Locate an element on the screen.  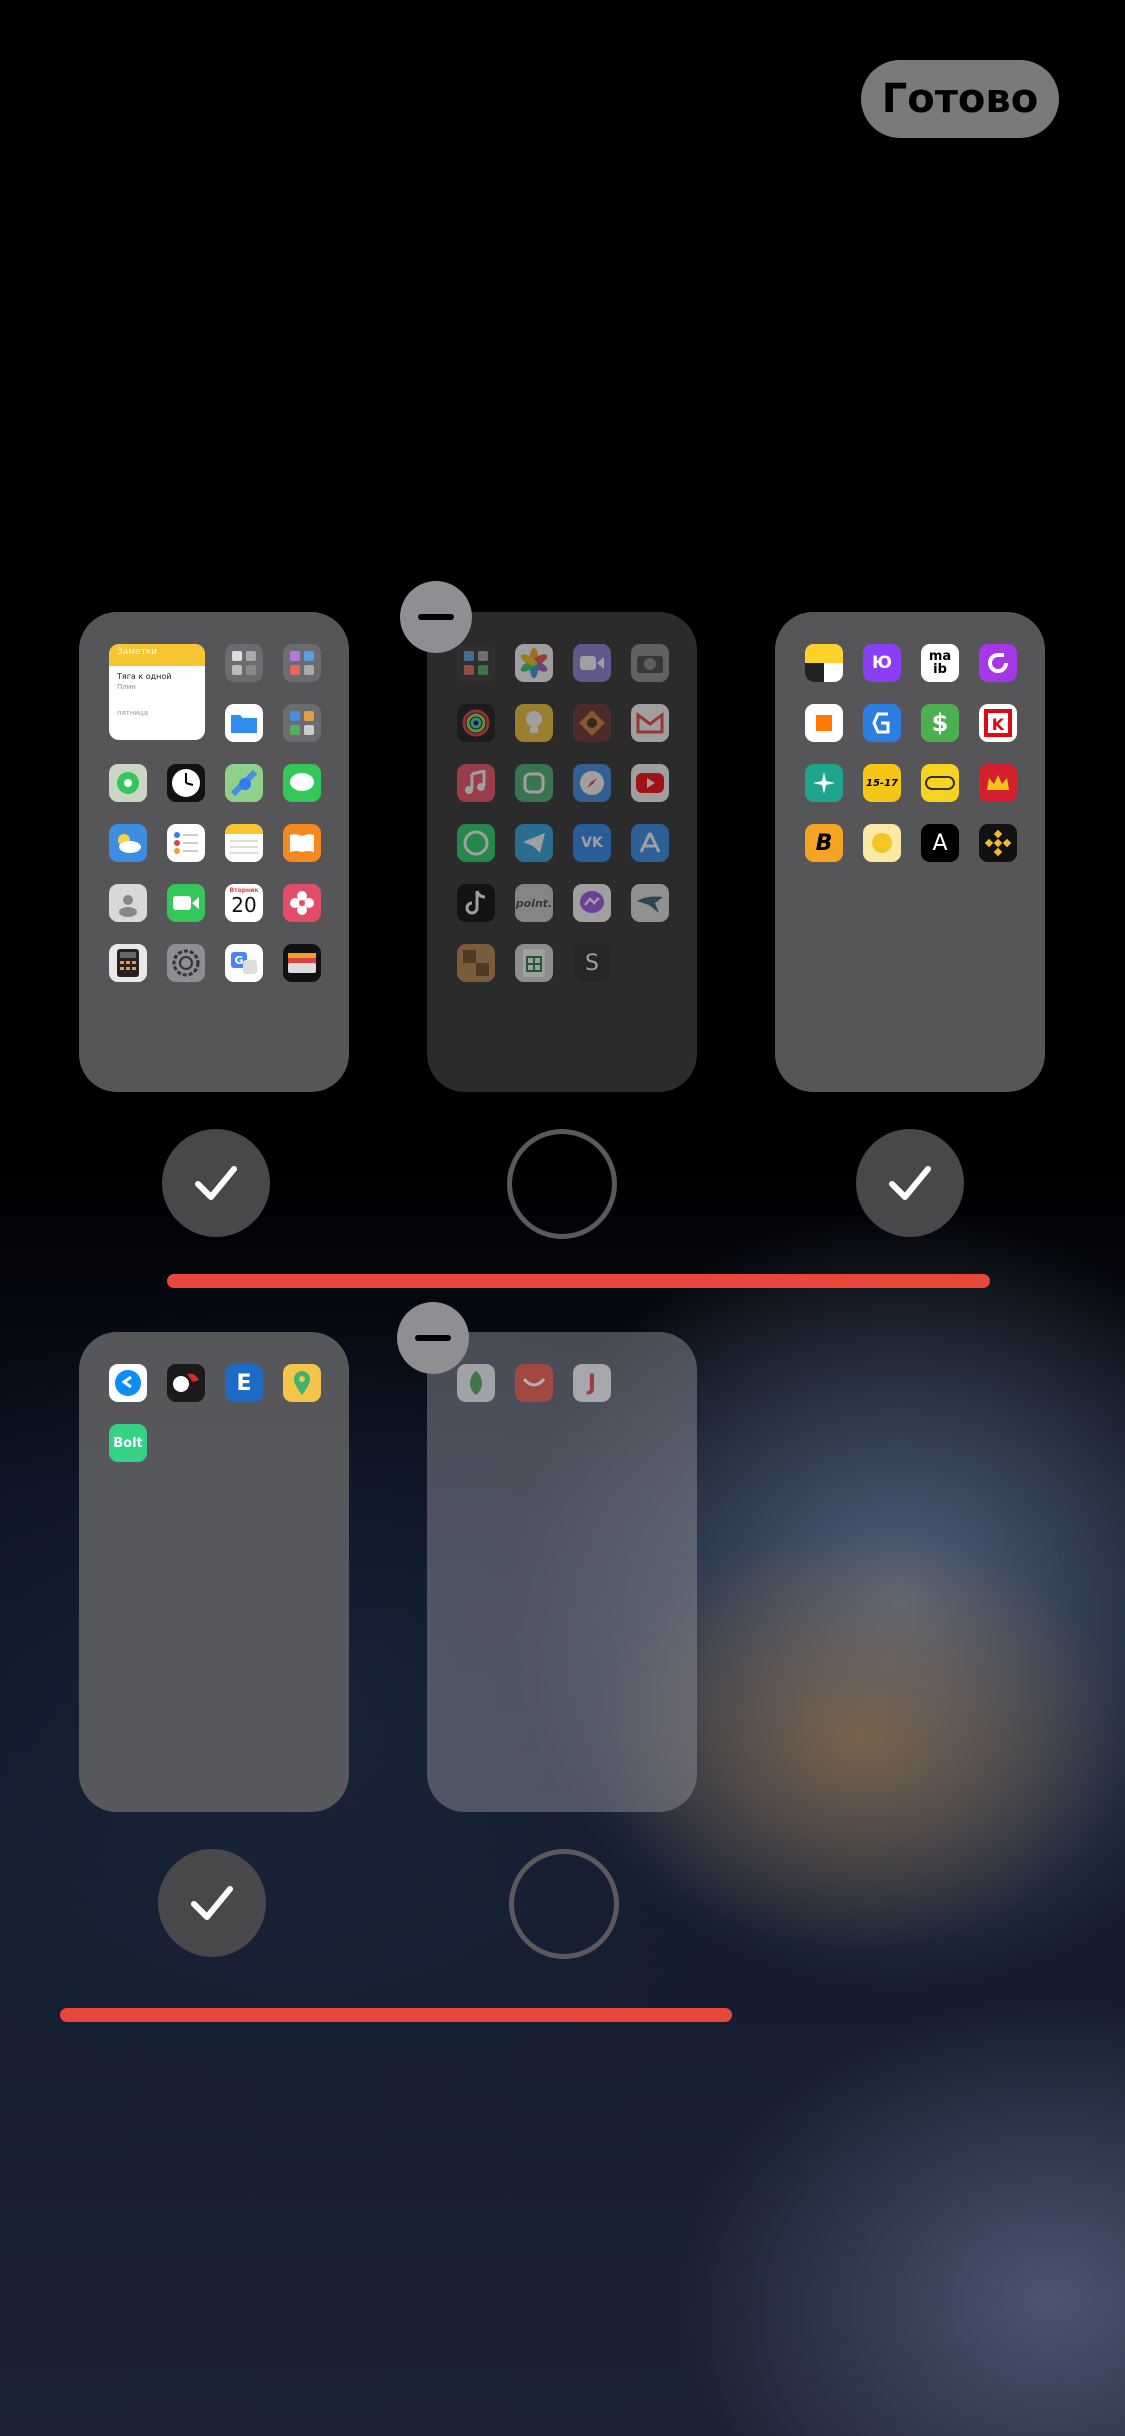
vk-icon: VK is located at coordinates (592, 843).